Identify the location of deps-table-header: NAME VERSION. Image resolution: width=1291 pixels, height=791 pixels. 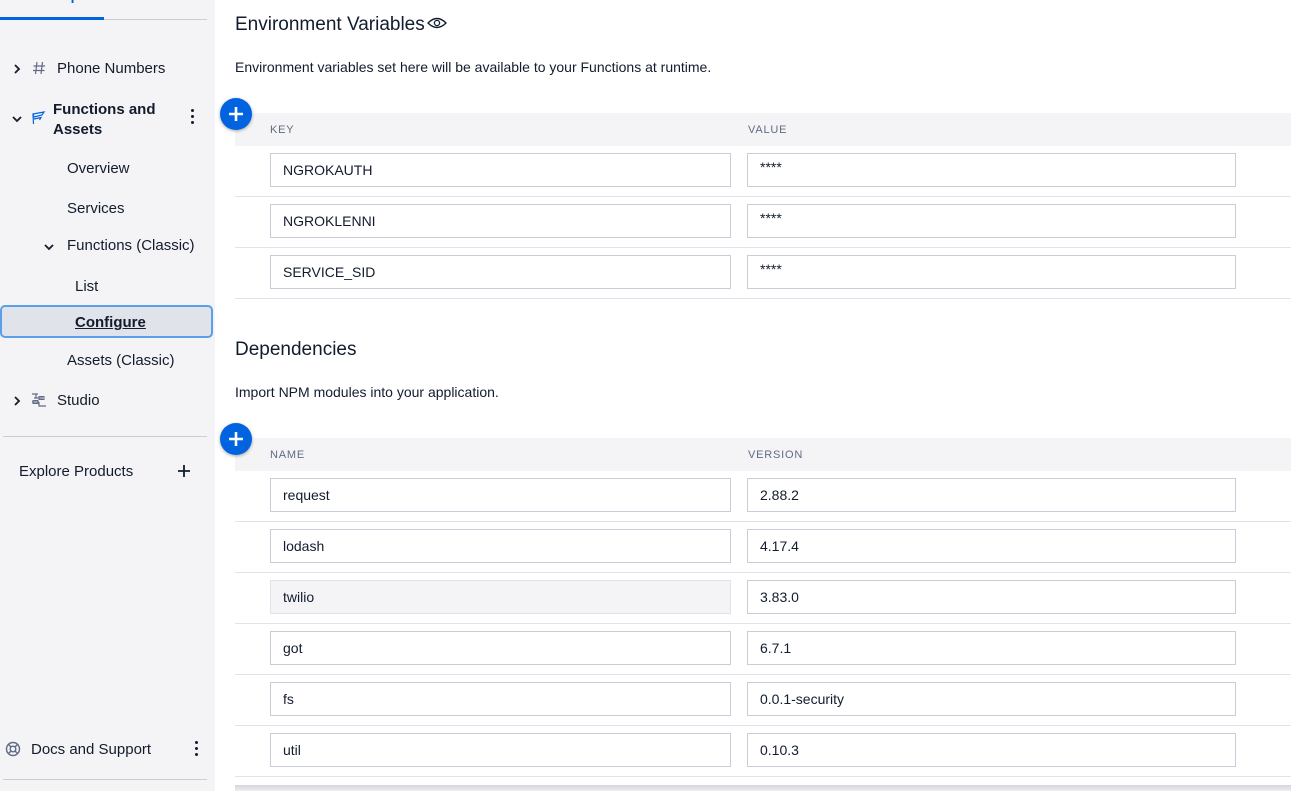
(763, 454).